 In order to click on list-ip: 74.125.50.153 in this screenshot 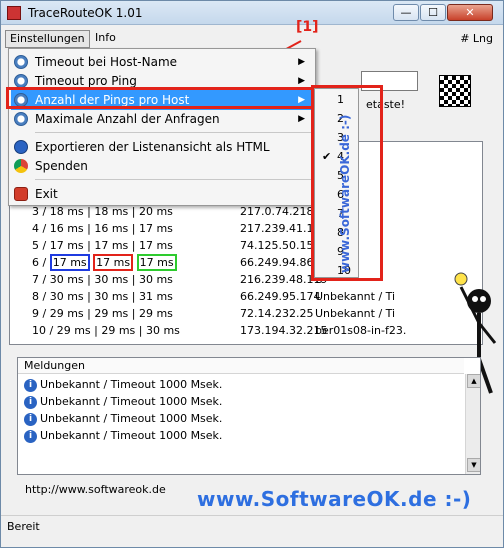, I will do `click(280, 245)`.